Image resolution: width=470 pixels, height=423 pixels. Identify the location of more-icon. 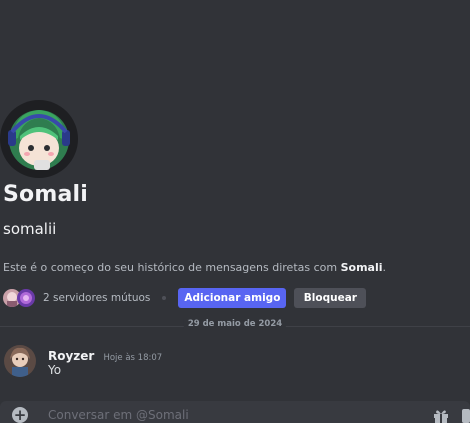
(466, 416).